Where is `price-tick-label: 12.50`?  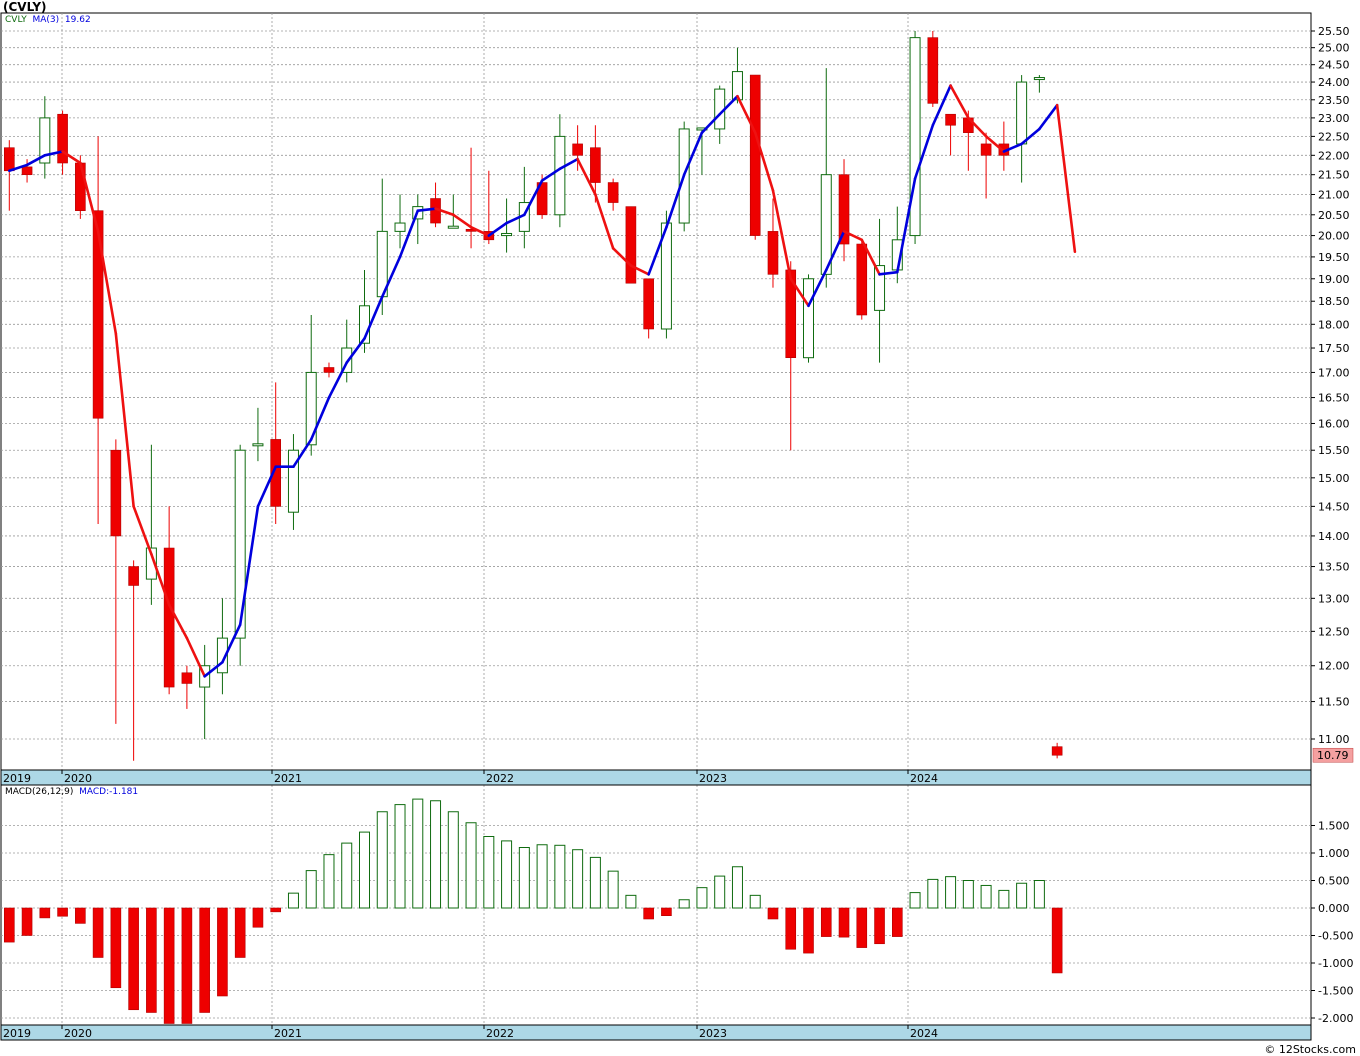 price-tick-label: 12.50 is located at coordinates (1334, 631).